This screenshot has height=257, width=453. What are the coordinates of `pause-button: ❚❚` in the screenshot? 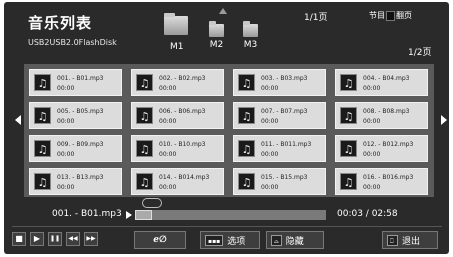 It's located at (55, 239).